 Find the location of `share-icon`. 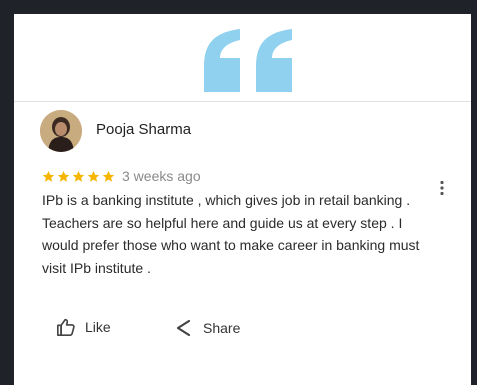

share-icon is located at coordinates (183, 328).